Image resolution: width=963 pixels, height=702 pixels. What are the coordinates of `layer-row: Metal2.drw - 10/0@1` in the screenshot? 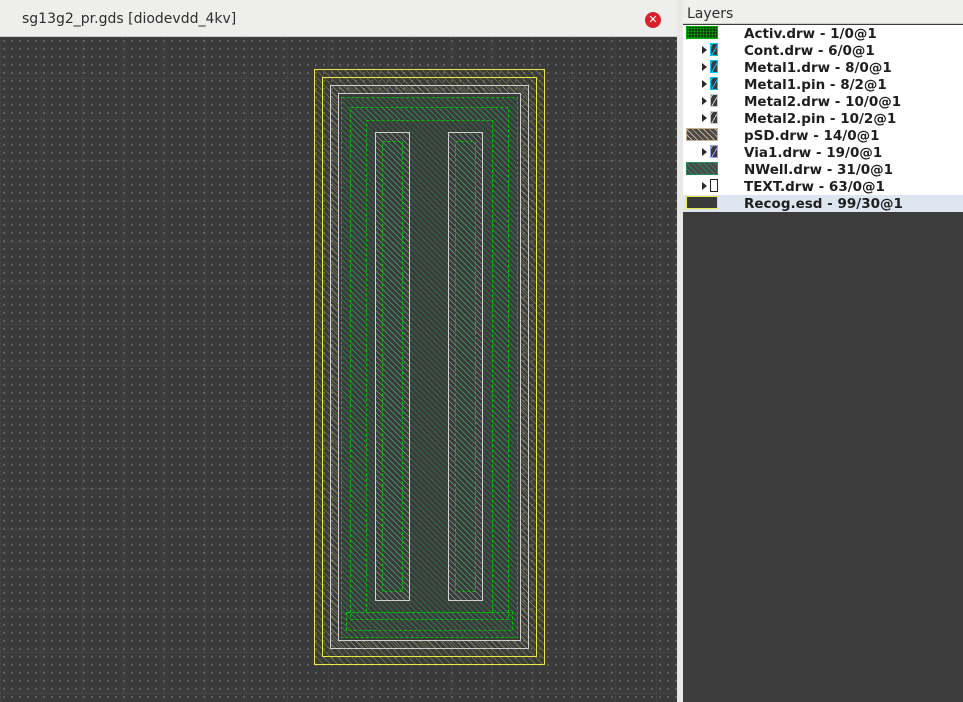 It's located at (823, 101).